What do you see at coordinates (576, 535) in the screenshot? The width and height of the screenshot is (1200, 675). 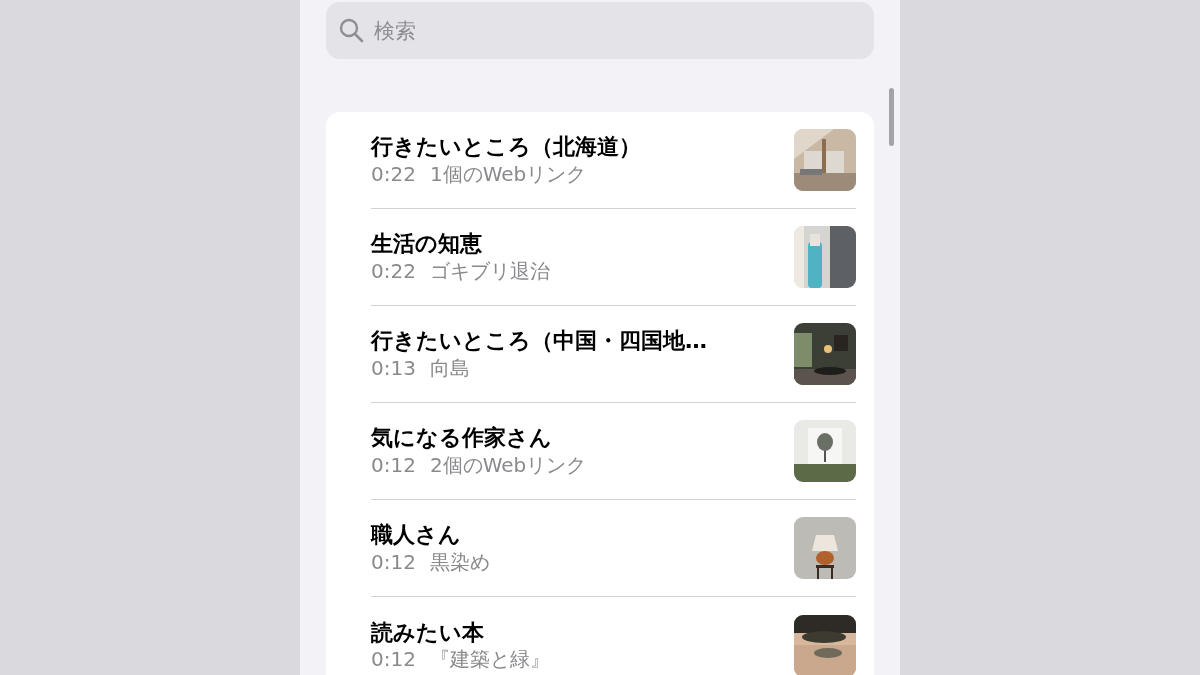 I see `note-title: 職人さん` at bounding box center [576, 535].